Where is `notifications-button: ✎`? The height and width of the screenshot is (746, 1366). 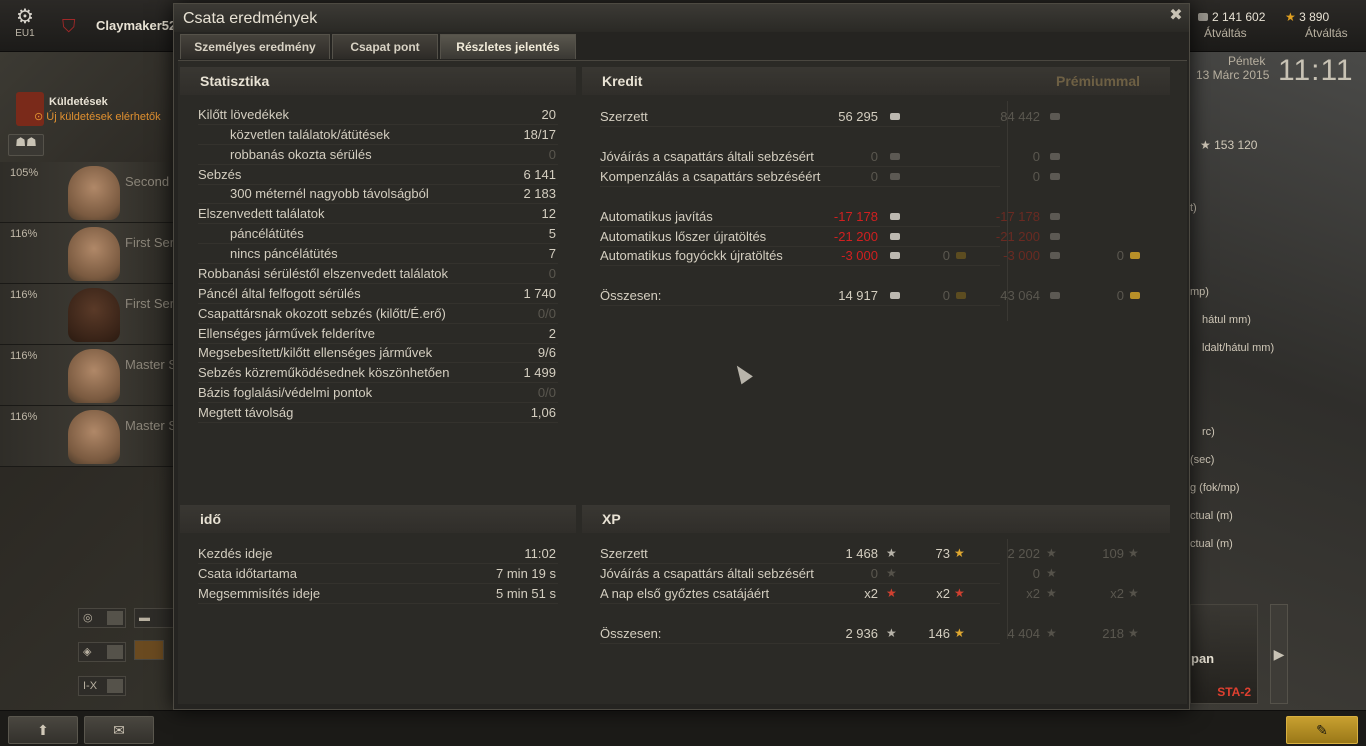 notifications-button: ✎ is located at coordinates (1322, 730).